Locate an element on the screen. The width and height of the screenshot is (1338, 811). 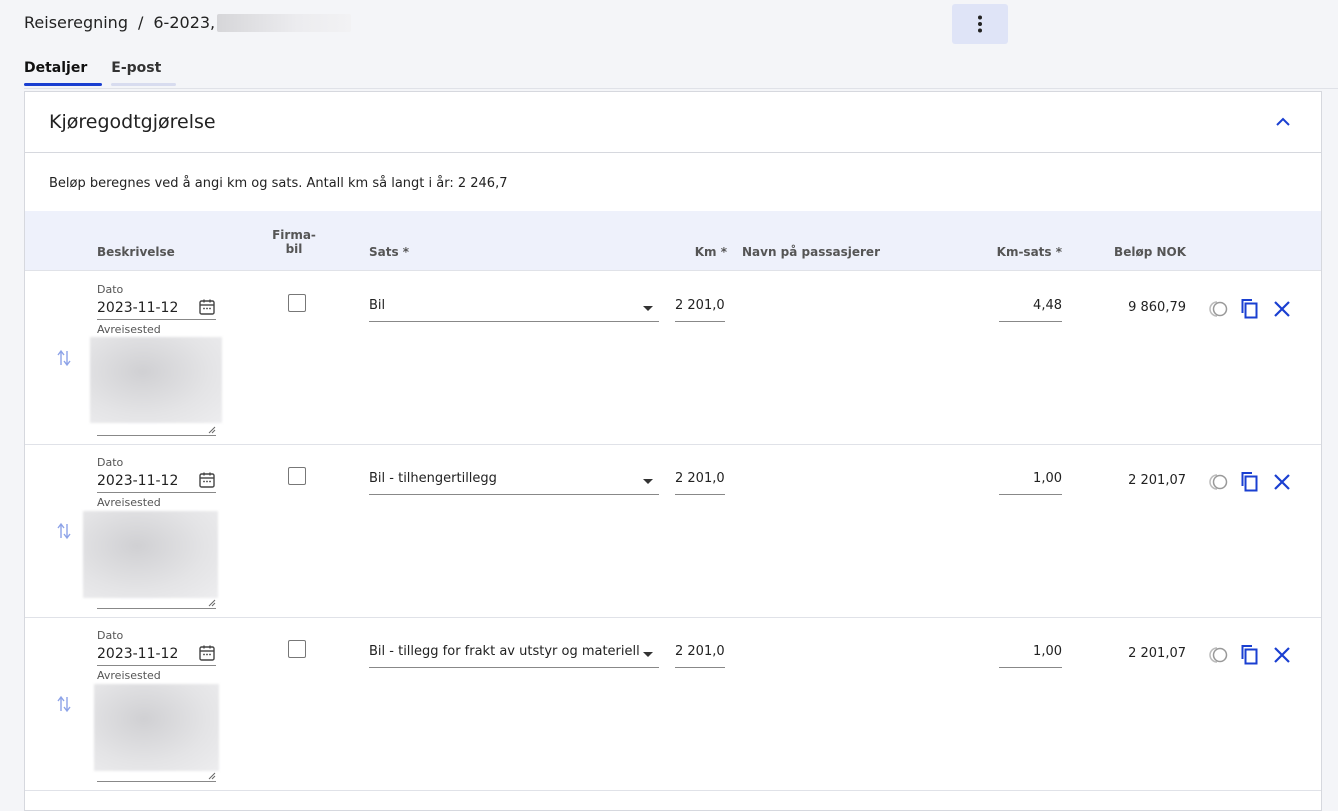
vertical-dots-icon is located at coordinates (980, 24).